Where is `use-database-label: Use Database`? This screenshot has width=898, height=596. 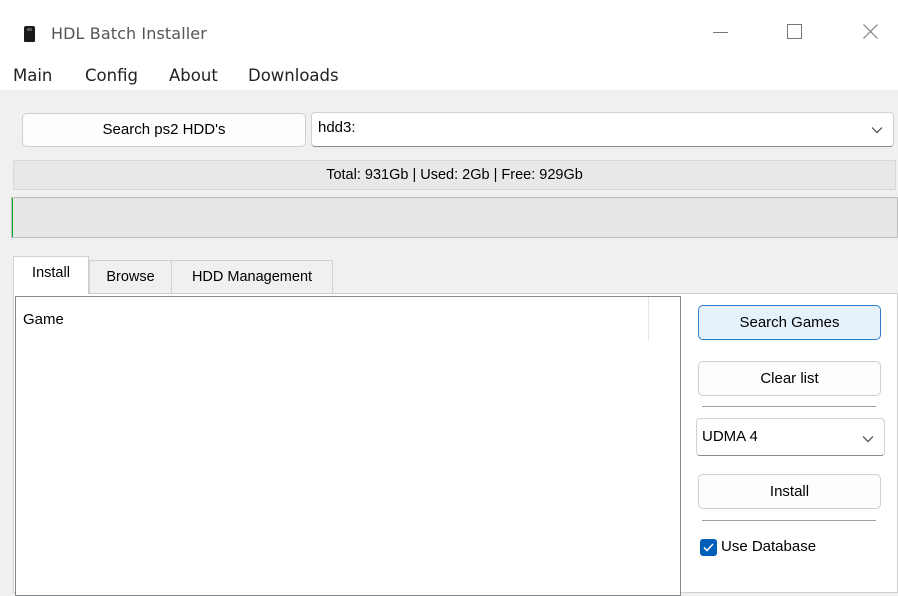
use-database-label: Use Database is located at coordinates (768, 546).